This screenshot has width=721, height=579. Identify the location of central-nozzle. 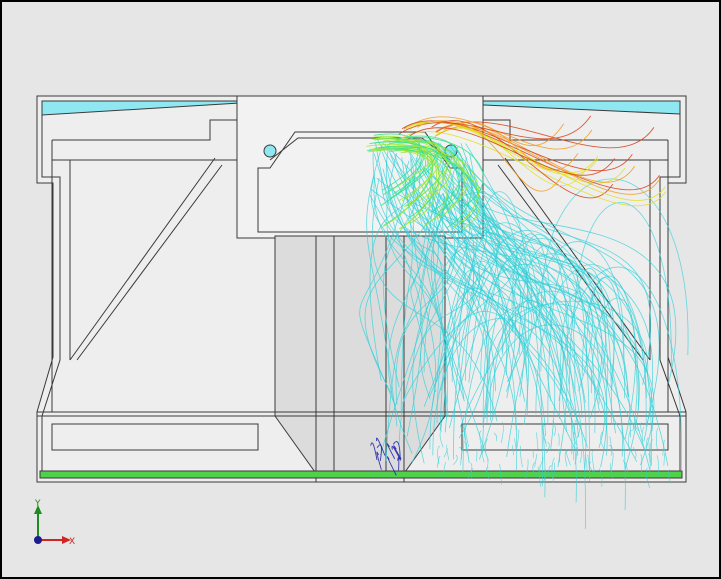
(360, 354).